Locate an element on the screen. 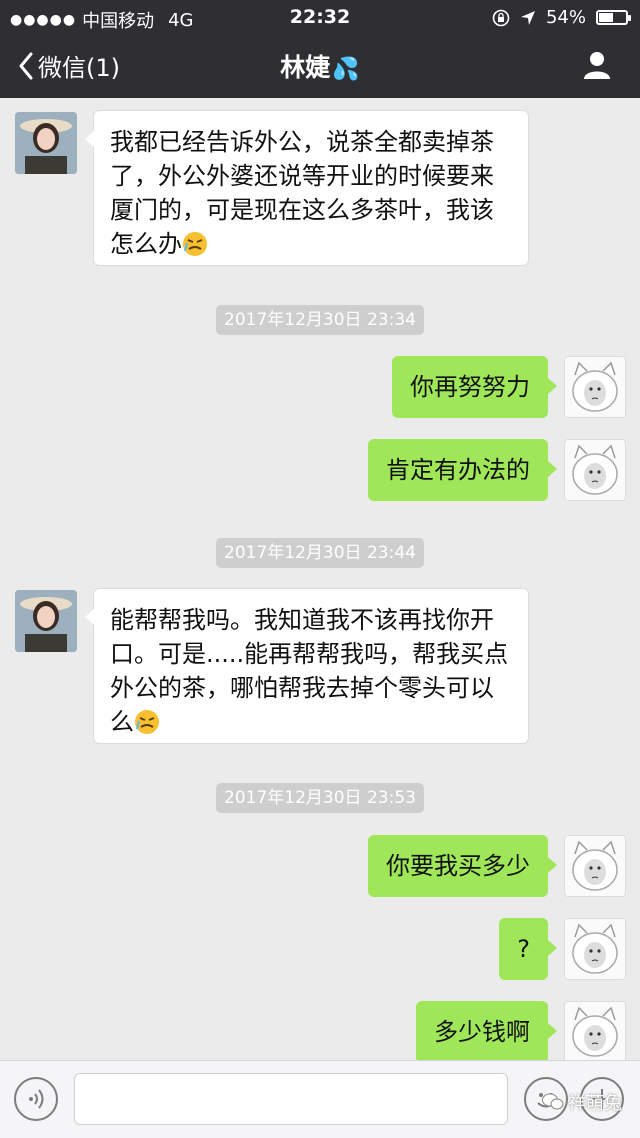 This screenshot has width=640, height=1138. message-text: 你要我买多少 is located at coordinates (458, 866).